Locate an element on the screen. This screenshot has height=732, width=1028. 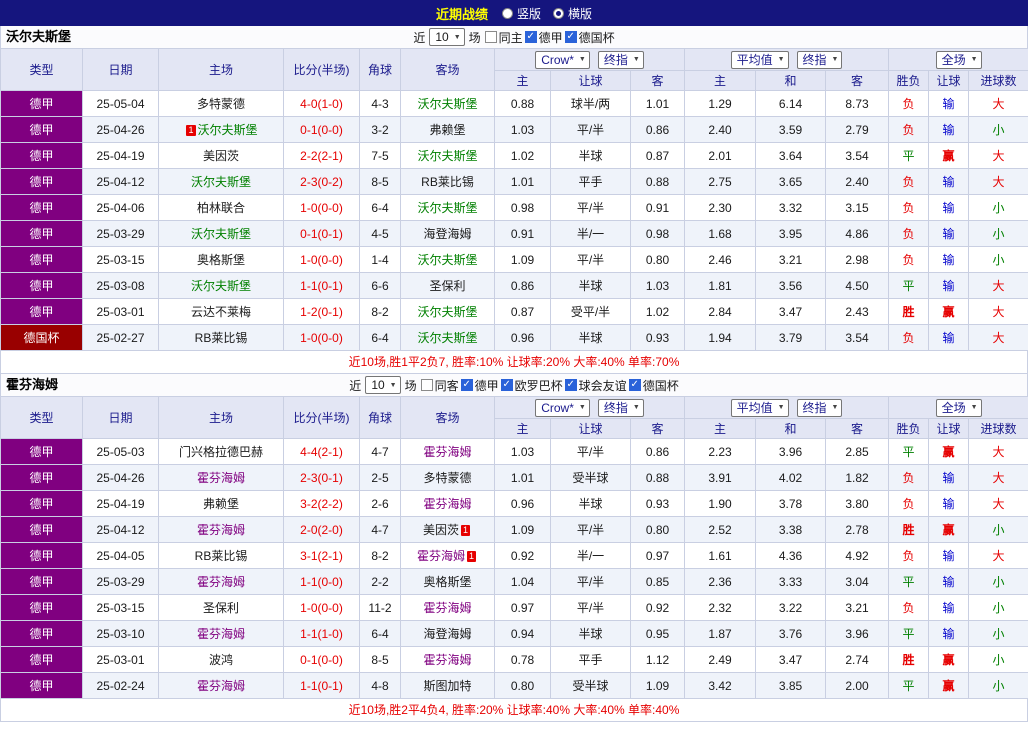
team-name: 云达不莱梅 is located at coordinates (221, 312).